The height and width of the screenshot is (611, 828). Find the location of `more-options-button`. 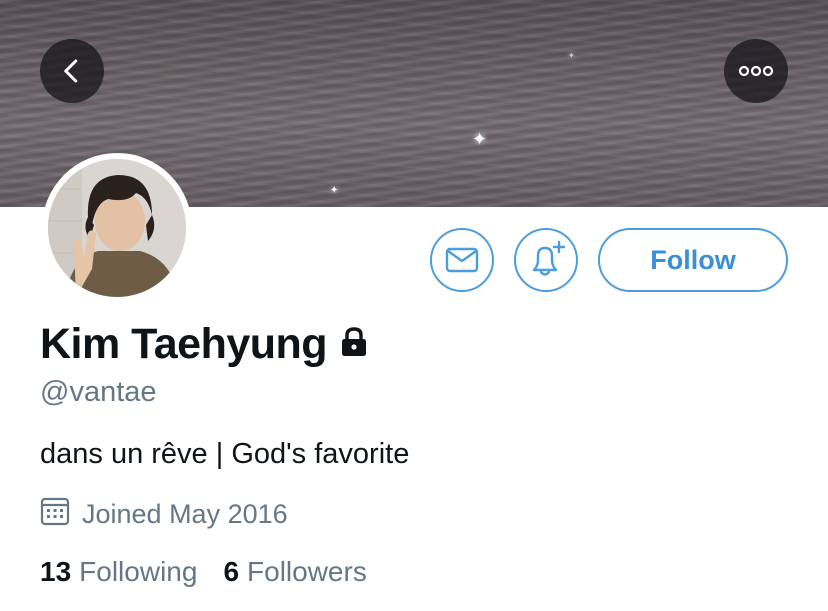

more-options-button is located at coordinates (756, 71).